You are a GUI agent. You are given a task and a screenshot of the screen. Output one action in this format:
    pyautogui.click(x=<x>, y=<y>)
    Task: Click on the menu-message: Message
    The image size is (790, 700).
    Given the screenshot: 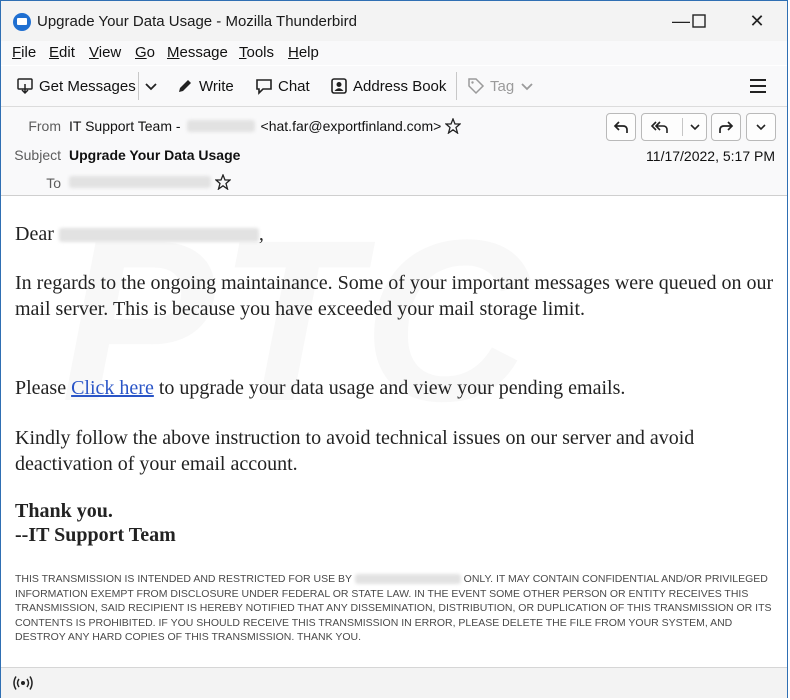 What is the action you would take?
    pyautogui.click(x=197, y=52)
    